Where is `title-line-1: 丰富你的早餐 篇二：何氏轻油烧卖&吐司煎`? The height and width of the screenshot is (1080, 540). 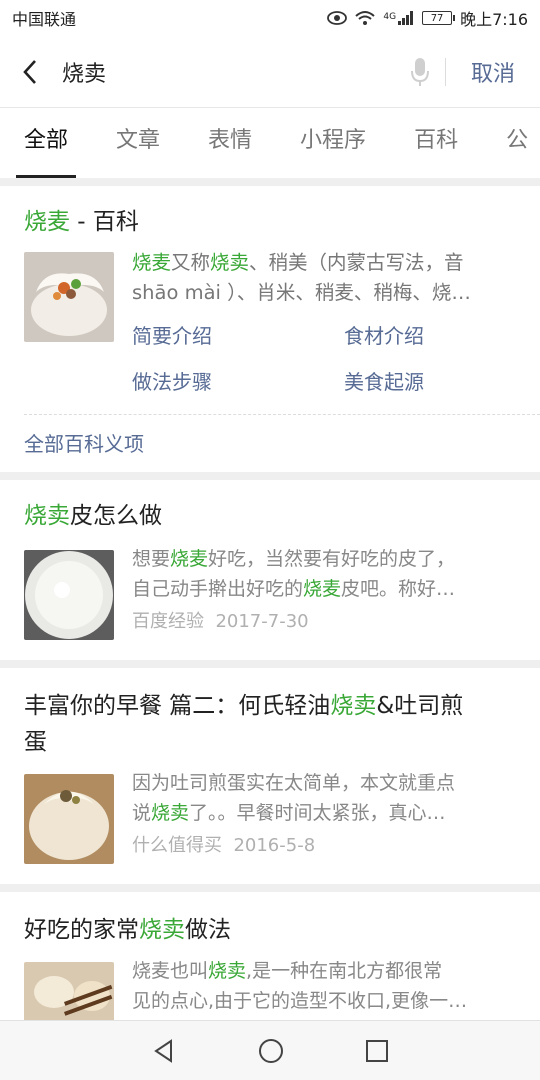 title-line-1: 丰富你的早餐 篇二：何氏轻油烧卖&吐司煎 is located at coordinates (274, 706).